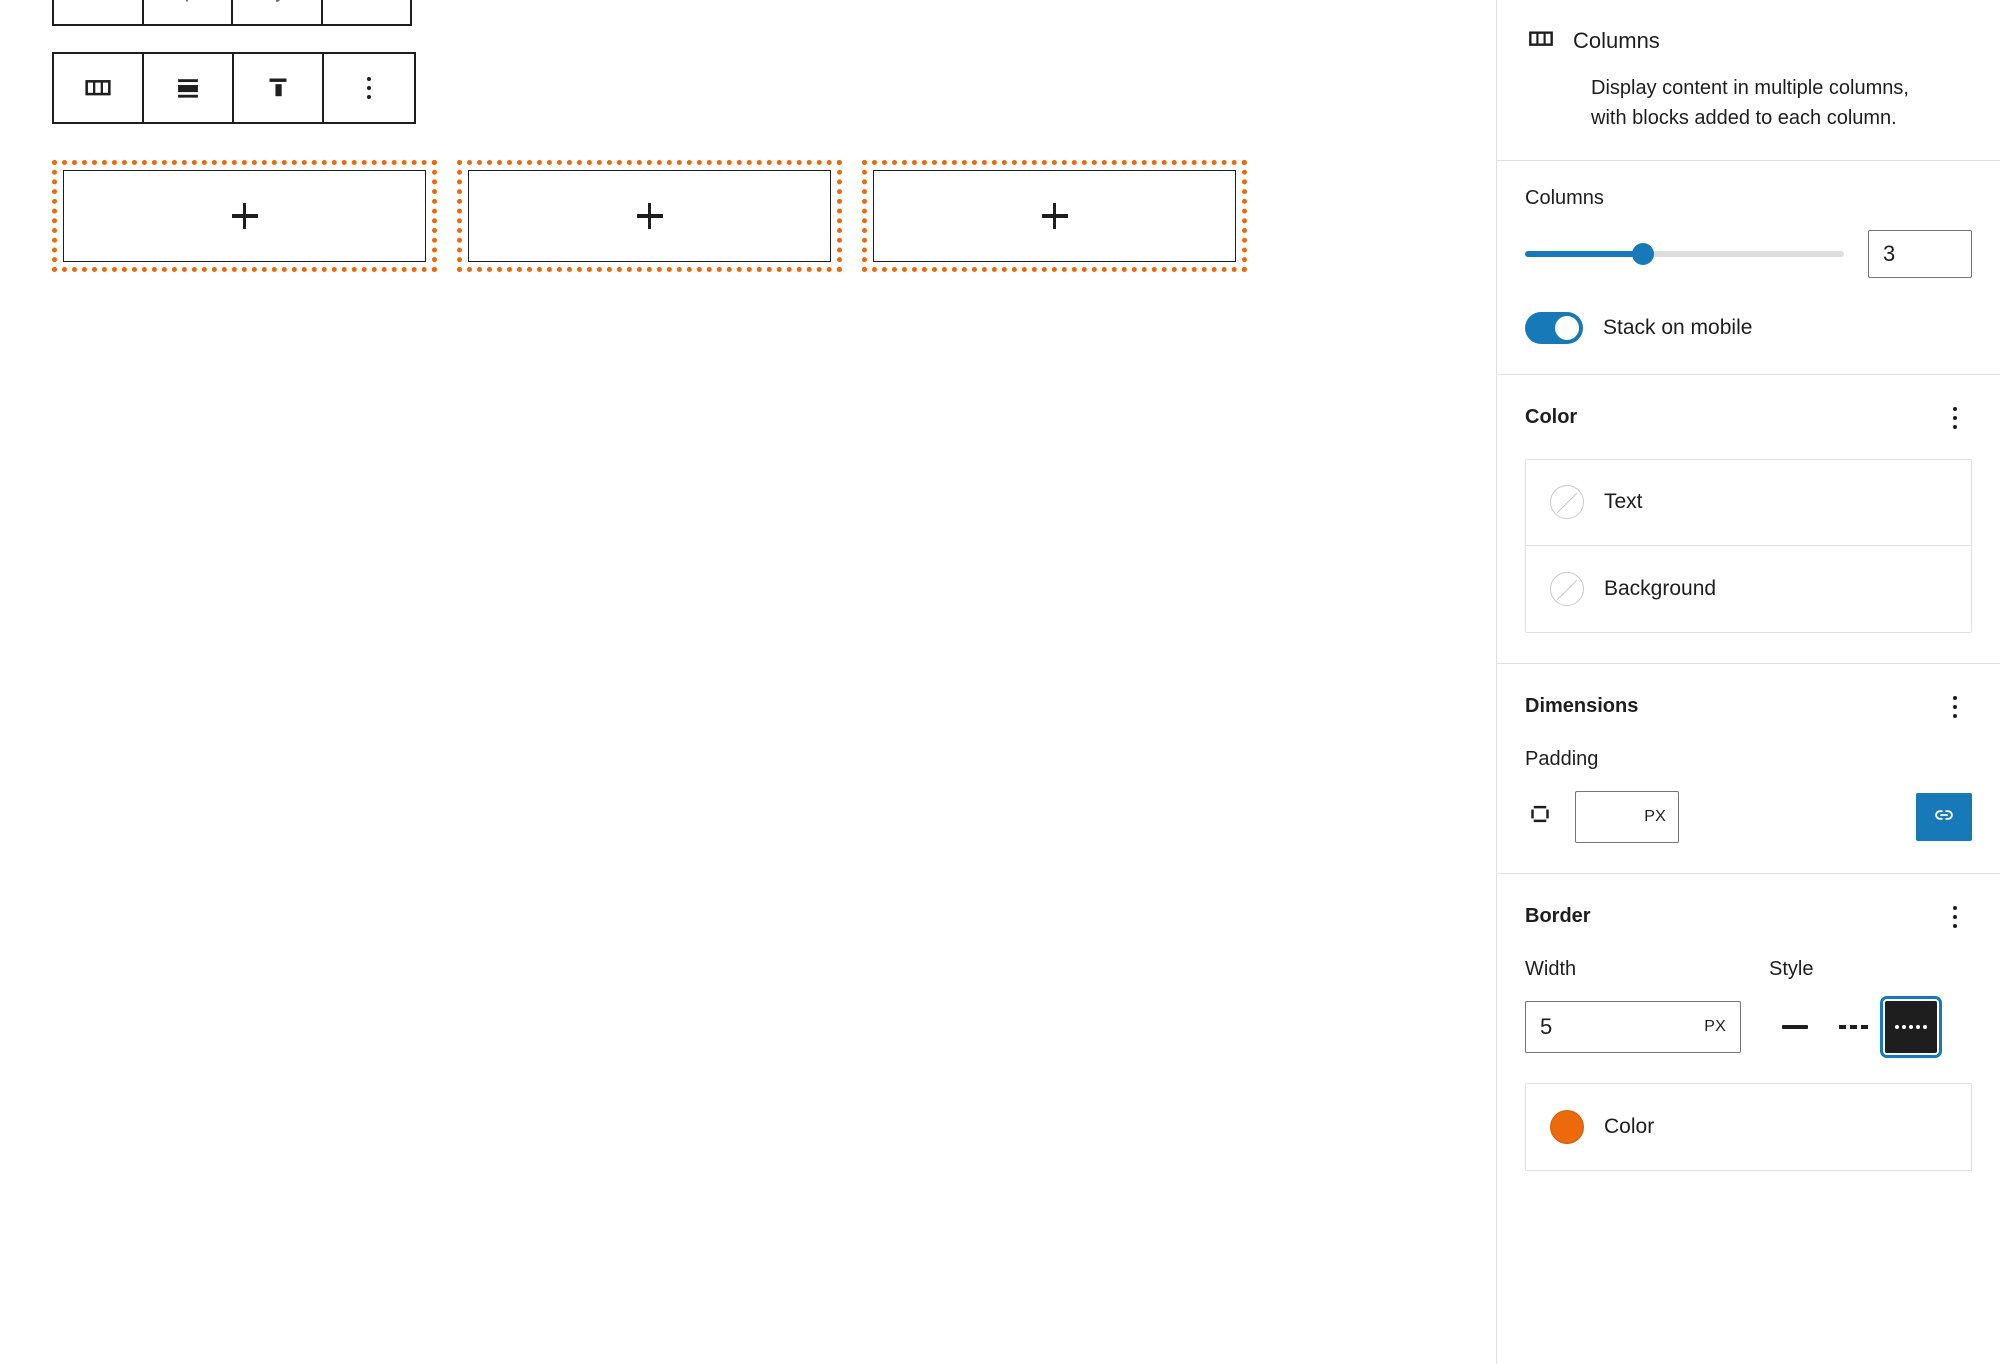 The width and height of the screenshot is (2000, 1364). Describe the element at coordinates (1678, 327) in the screenshot. I see `stack-on-mobile-label: Stack on mobile` at that location.